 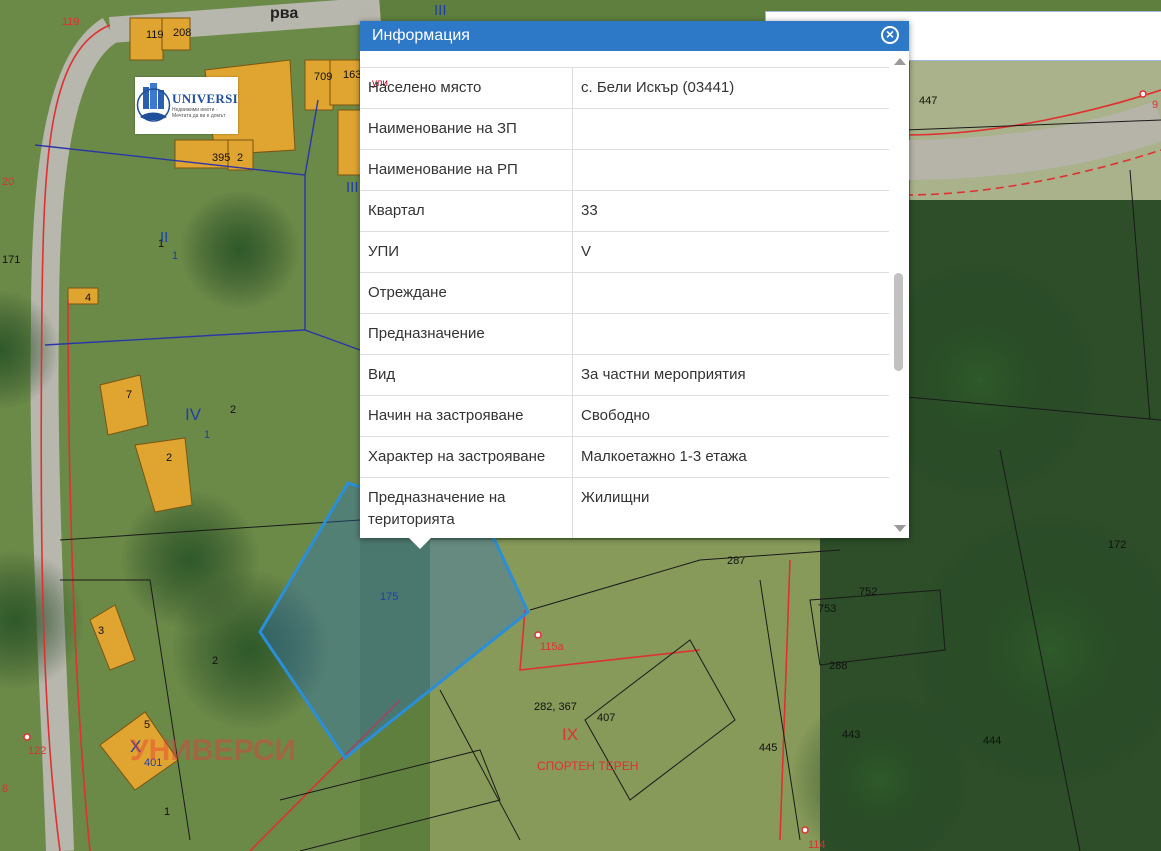 I want to click on attribute-row: Предназначение, so click(x=624, y=334).